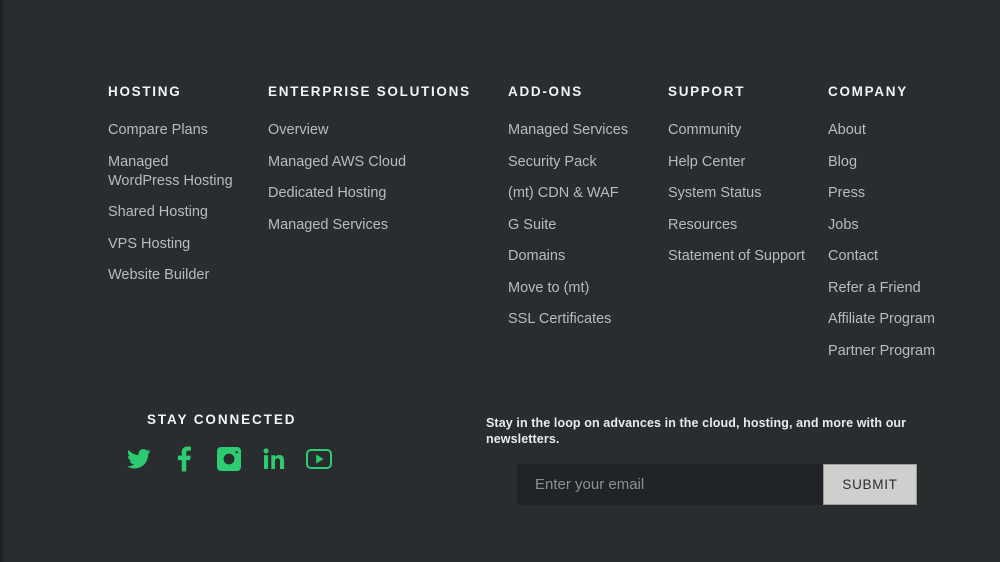  What do you see at coordinates (388, 193) in the screenshot?
I see `list-item: Dedicated Hosting` at bounding box center [388, 193].